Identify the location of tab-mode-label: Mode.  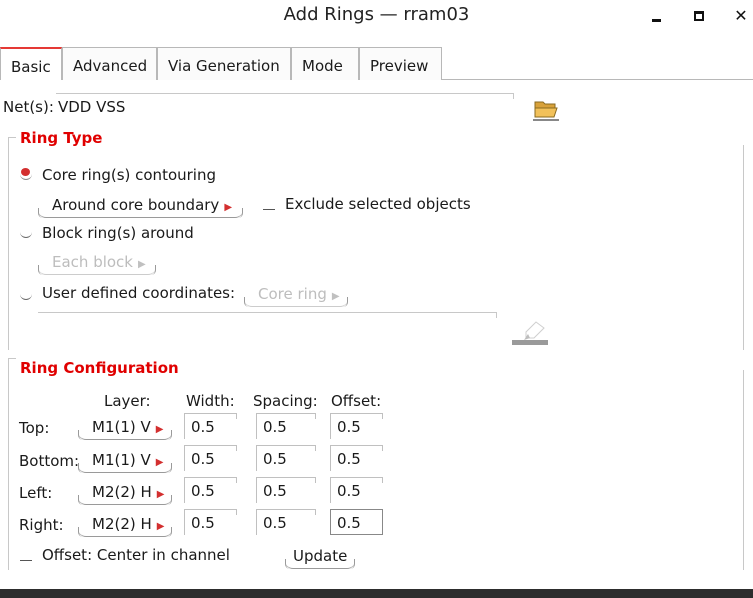
(322, 66).